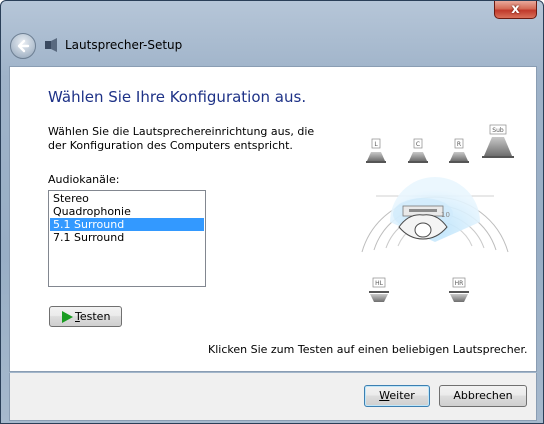 The image size is (544, 424). What do you see at coordinates (483, 396) in the screenshot?
I see `cancel-button: Abbrechen` at bounding box center [483, 396].